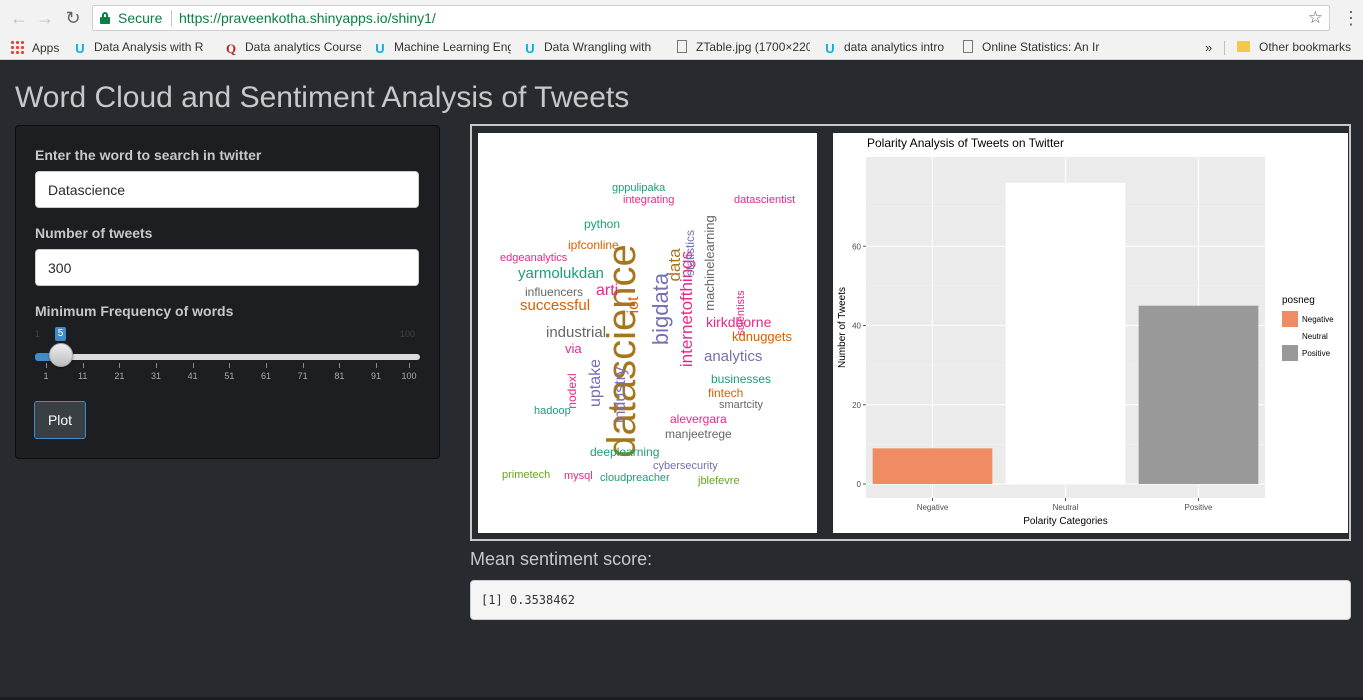 This screenshot has height=700, width=1363. What do you see at coordinates (578, 476) in the screenshot?
I see `word-cloud-word: mysql` at bounding box center [578, 476].